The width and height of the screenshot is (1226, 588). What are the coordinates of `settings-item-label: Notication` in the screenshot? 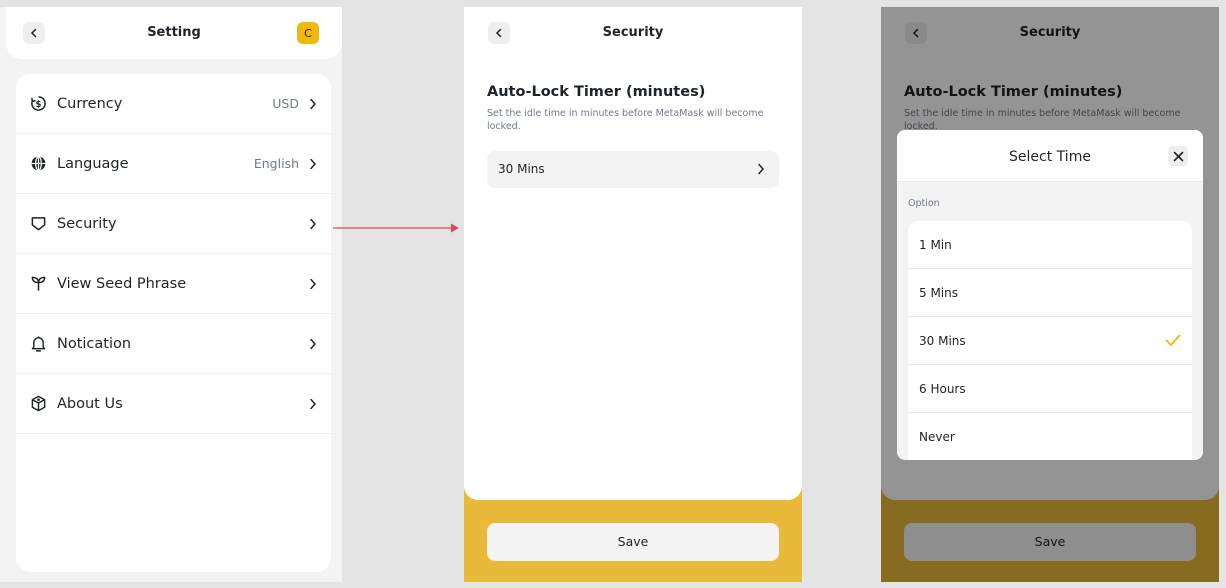 It's located at (94, 343).